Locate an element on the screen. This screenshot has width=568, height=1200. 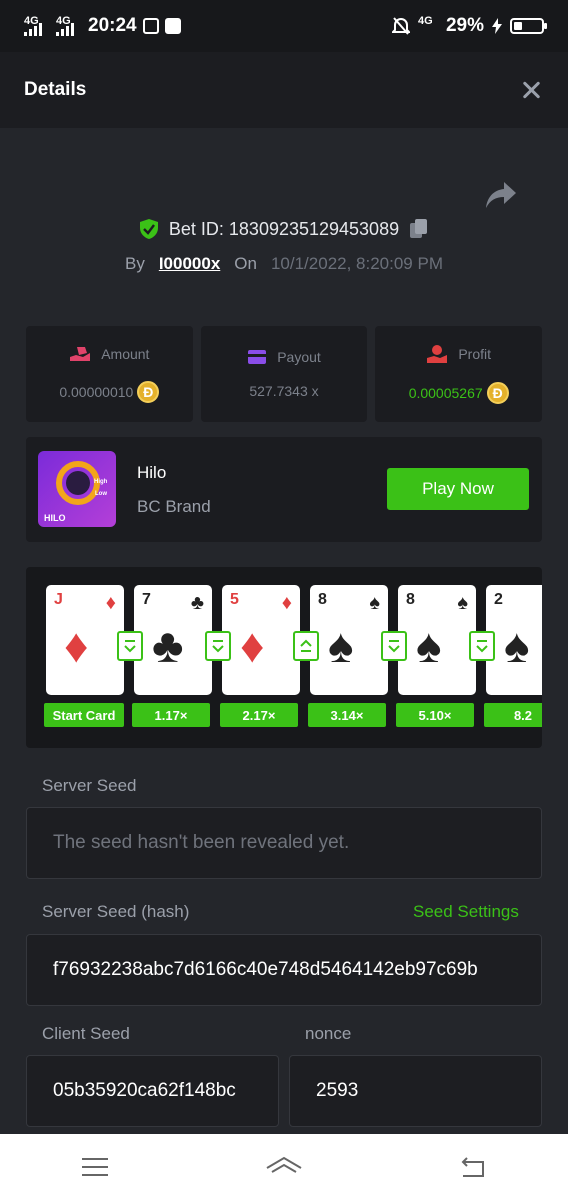
money-hand-icon is located at coordinates (80, 354).